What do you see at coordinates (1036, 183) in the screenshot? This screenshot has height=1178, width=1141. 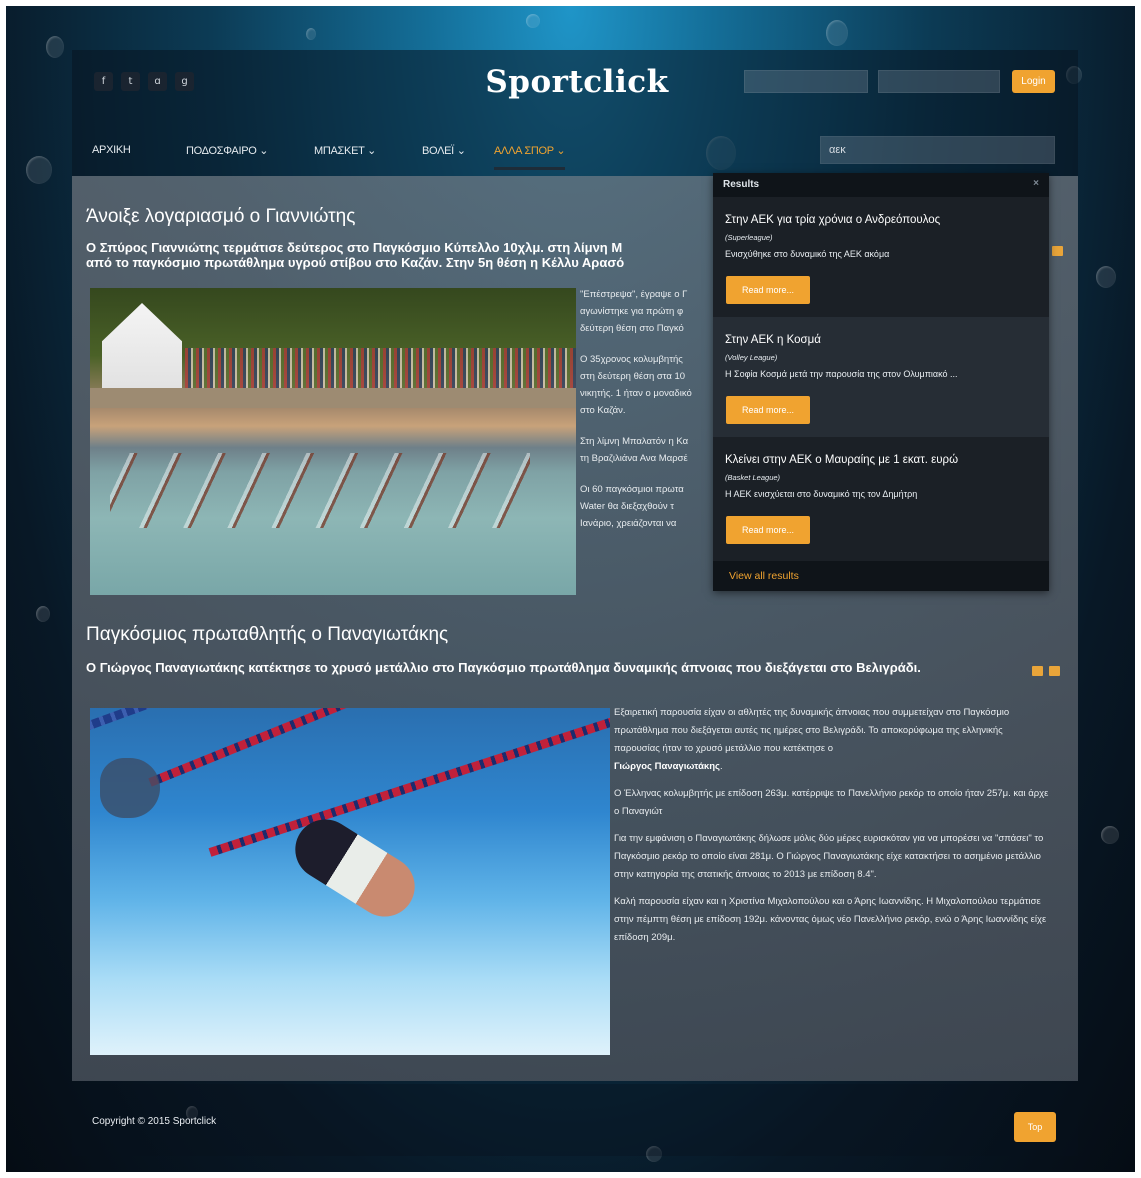 I see `close-icon: ×` at bounding box center [1036, 183].